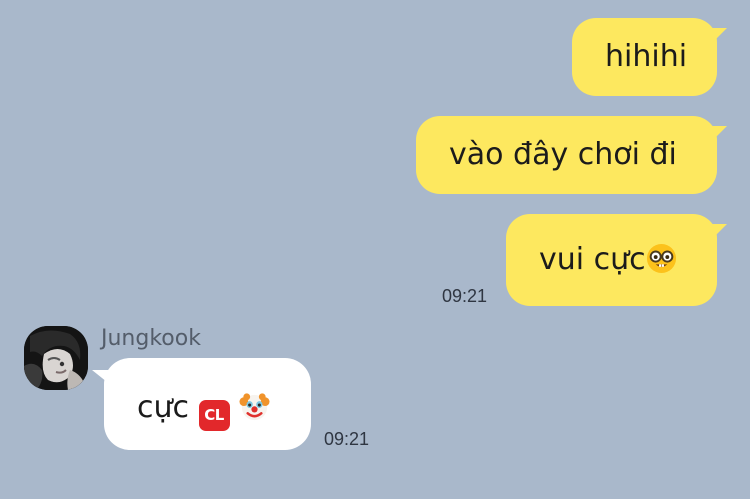  I want to click on clown-face-icon, so click(254, 411).